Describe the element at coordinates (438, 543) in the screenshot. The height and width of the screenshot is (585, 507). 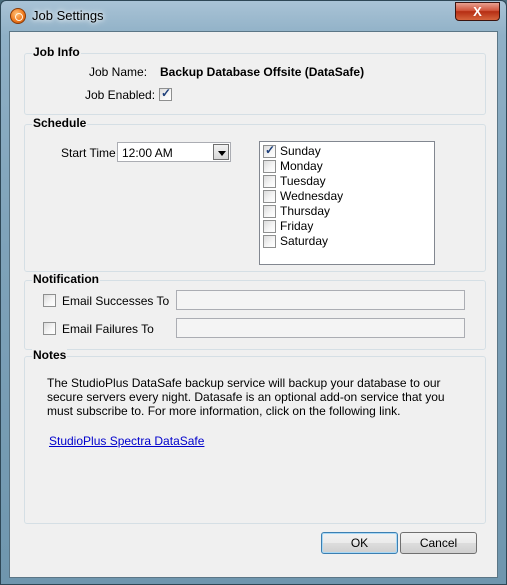
I see `cancel-button: Cancel` at that location.